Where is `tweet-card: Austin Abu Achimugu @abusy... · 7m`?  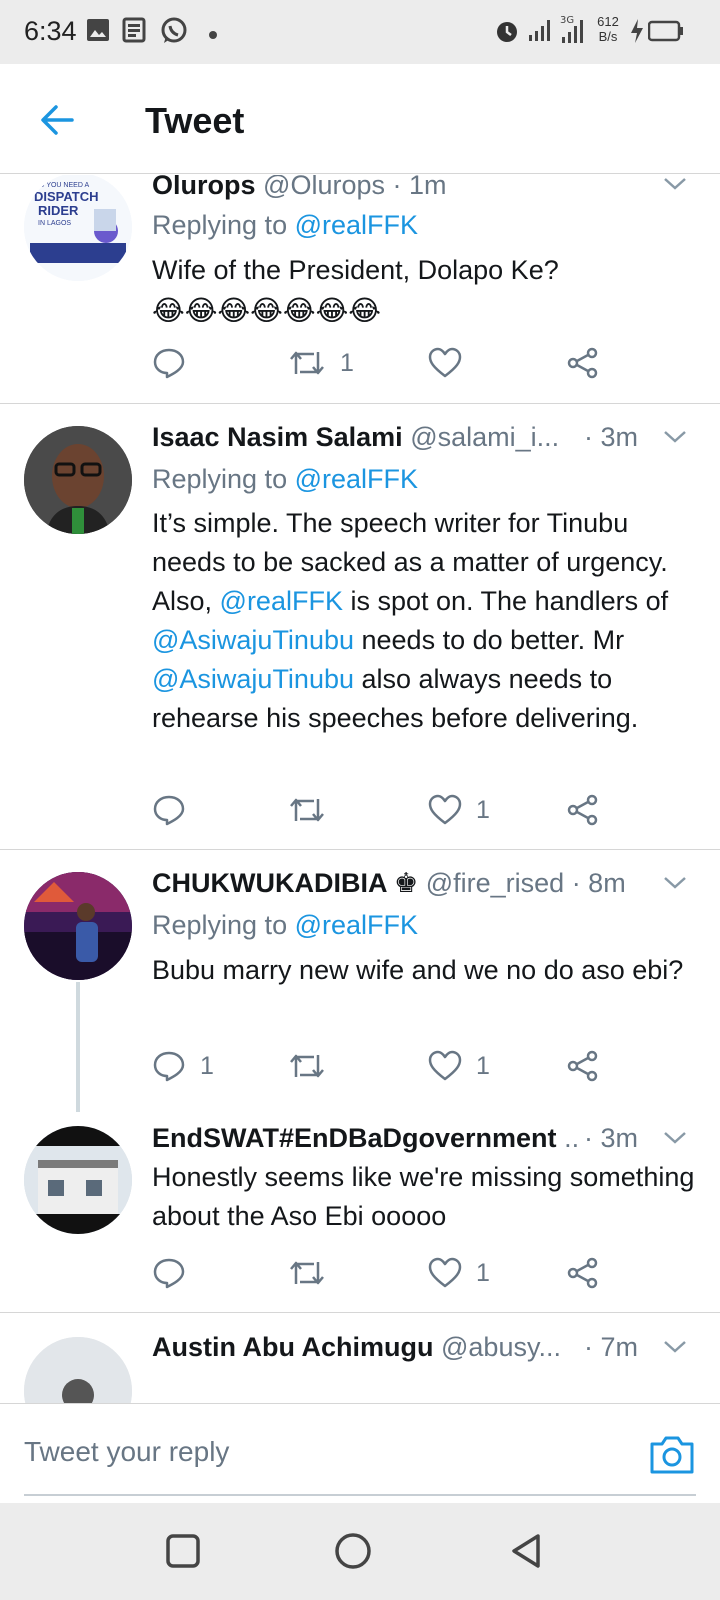 tweet-card: Austin Abu Achimugu @abusy... · 7m is located at coordinates (360, 1358).